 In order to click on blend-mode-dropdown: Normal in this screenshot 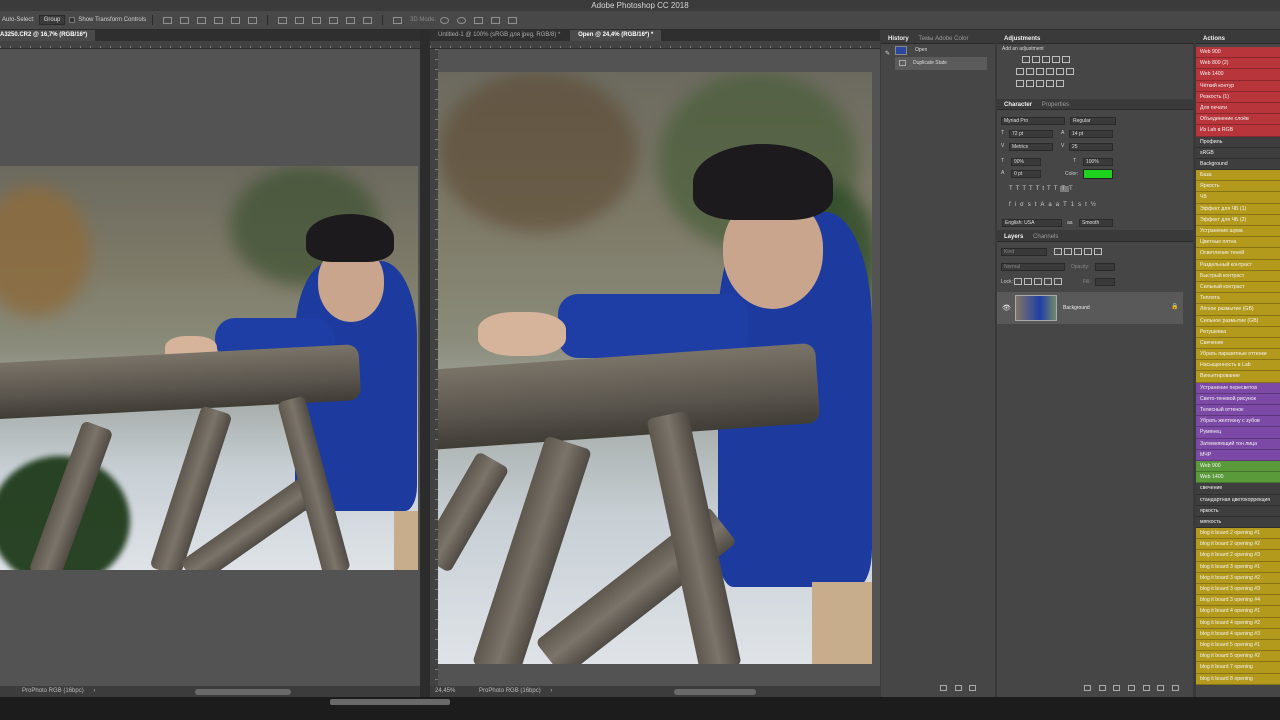, I will do `click(1033, 267)`.